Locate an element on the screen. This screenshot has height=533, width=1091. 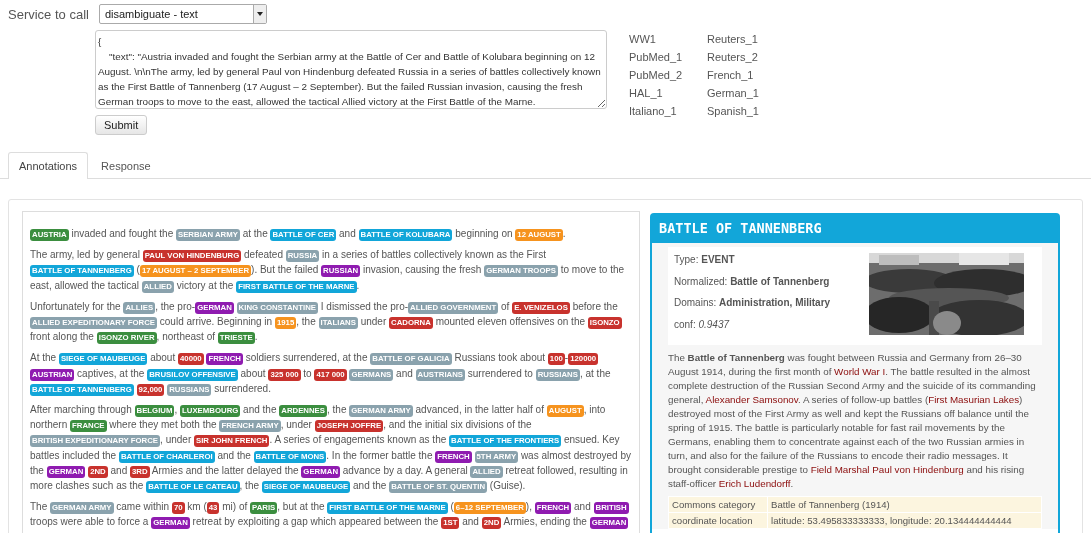
property-value: Battle of Tannenberg (1914) is located at coordinates (904, 504).